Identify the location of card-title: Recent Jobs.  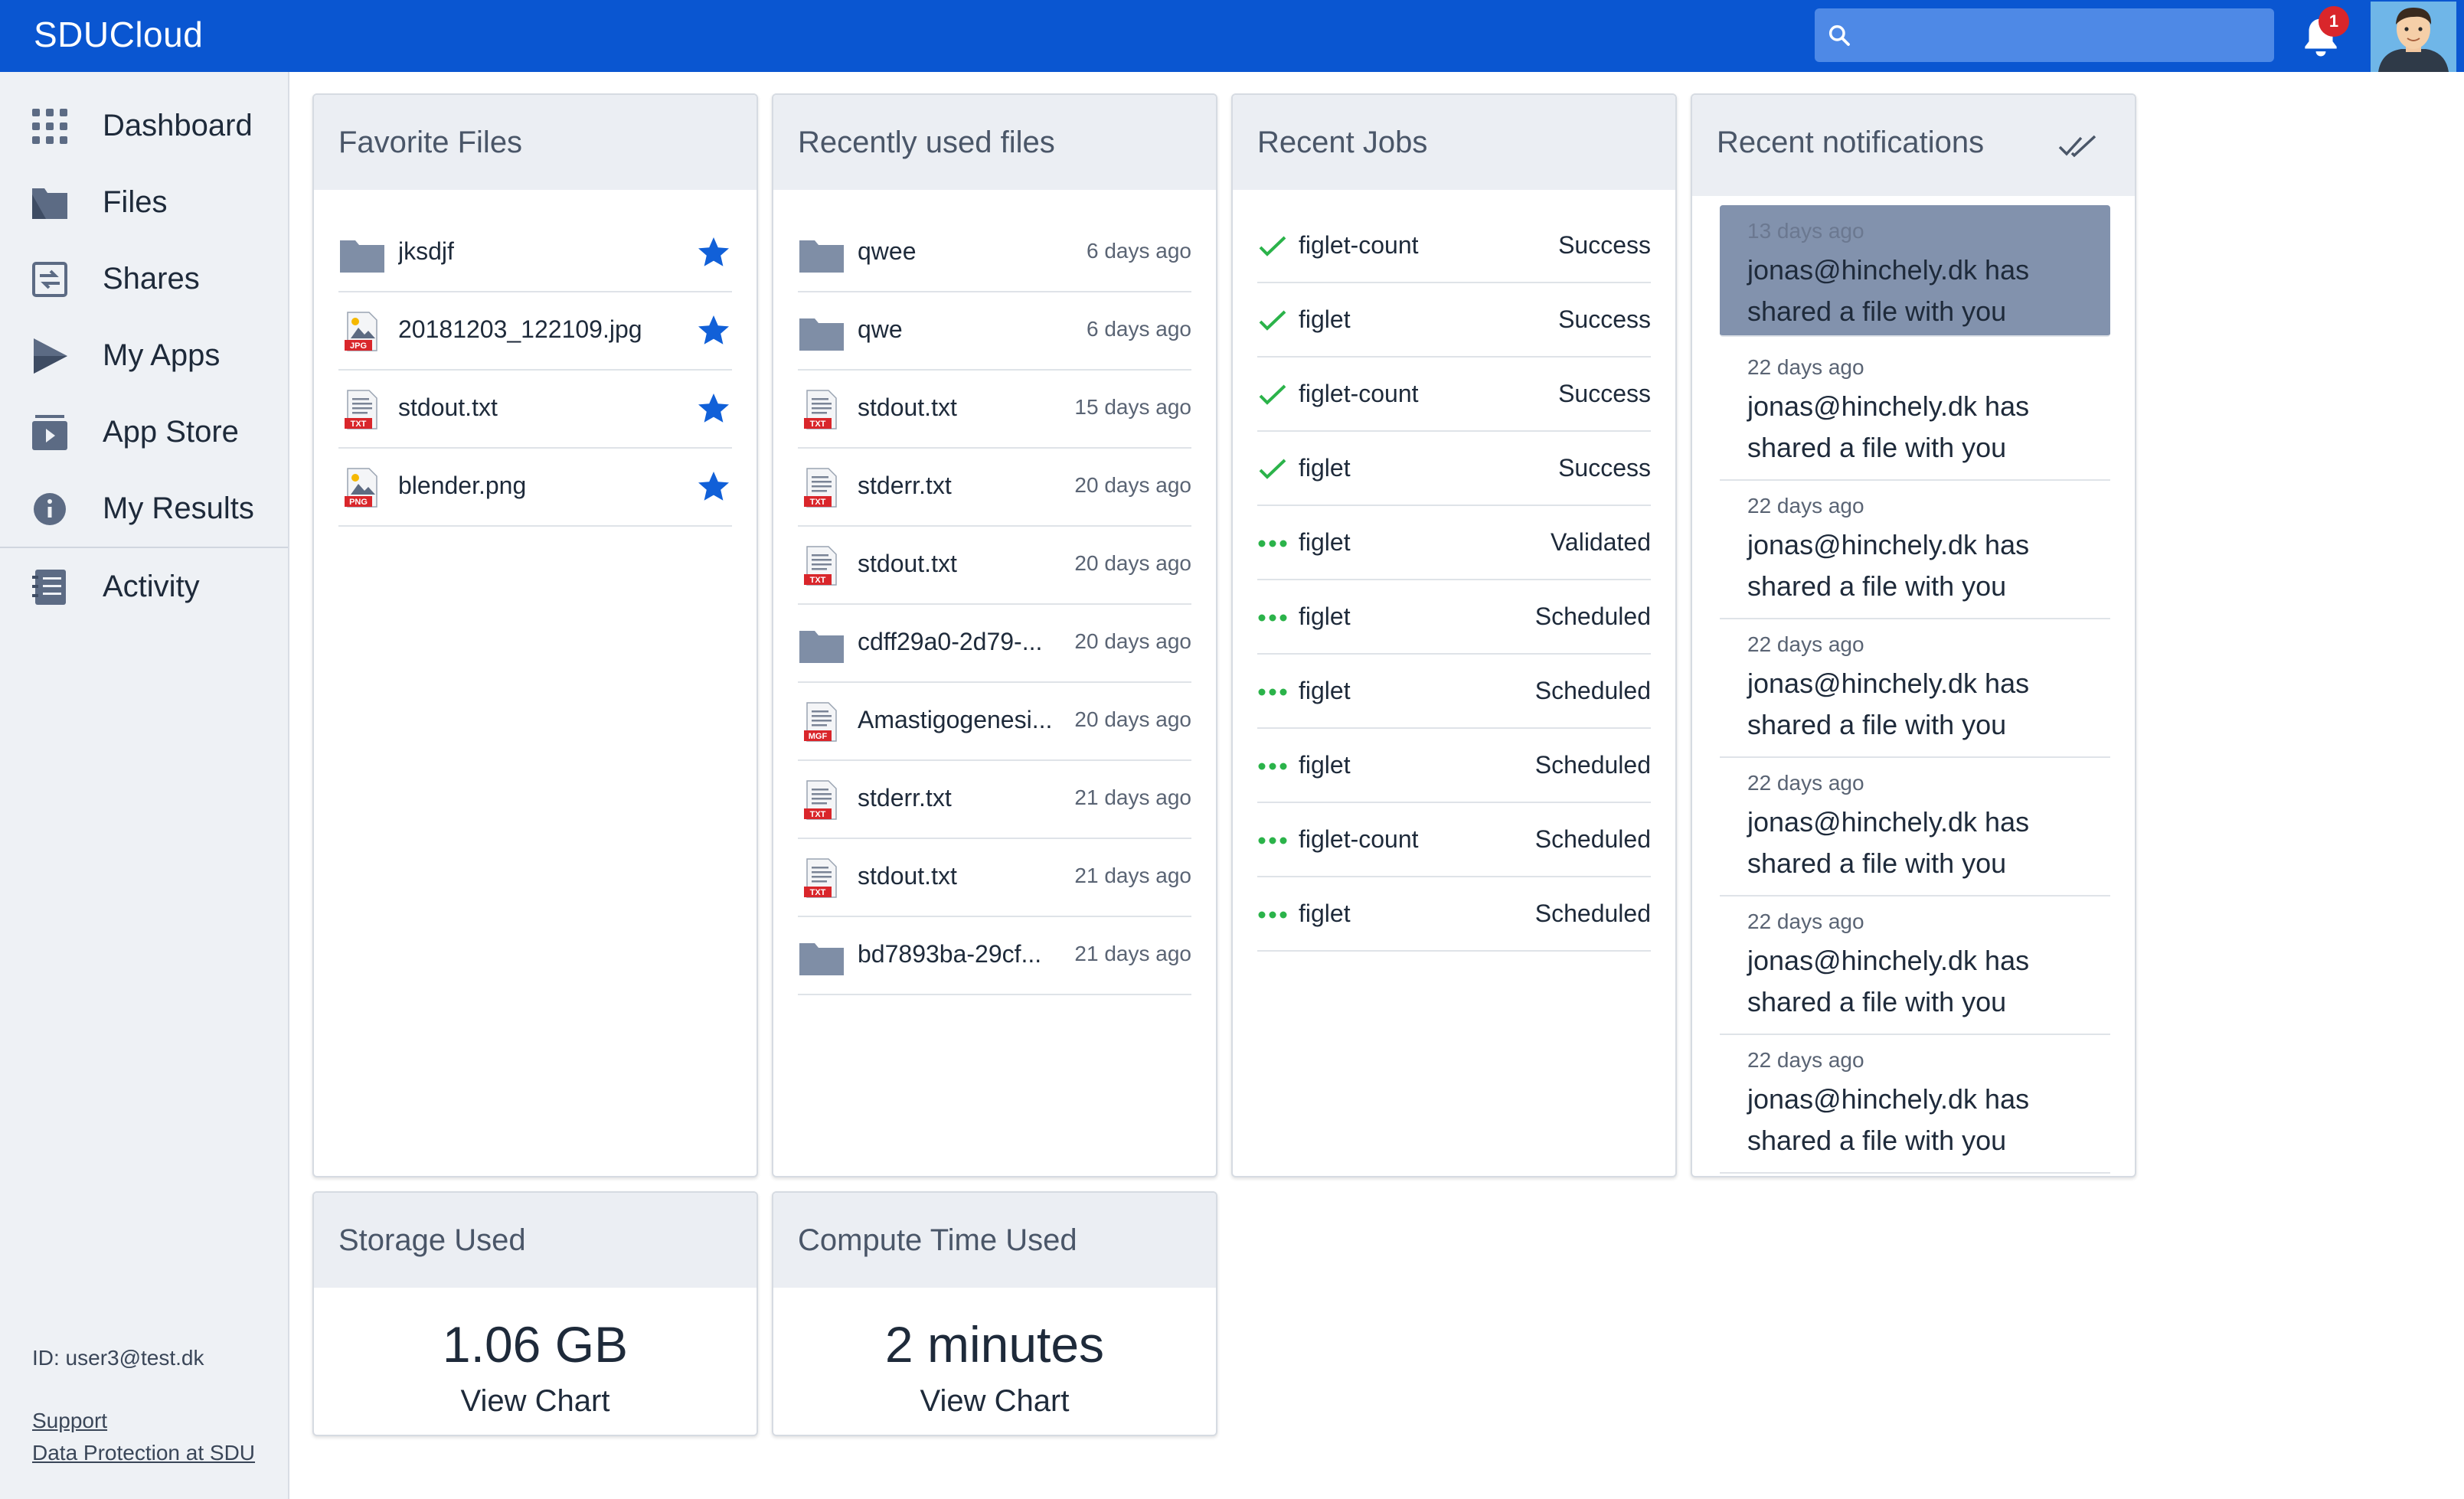
(1342, 142).